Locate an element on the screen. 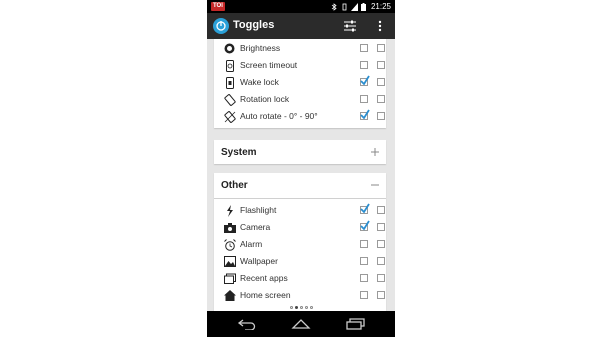 The height and width of the screenshot is (337, 600). vibrate-icon is located at coordinates (344, 7).